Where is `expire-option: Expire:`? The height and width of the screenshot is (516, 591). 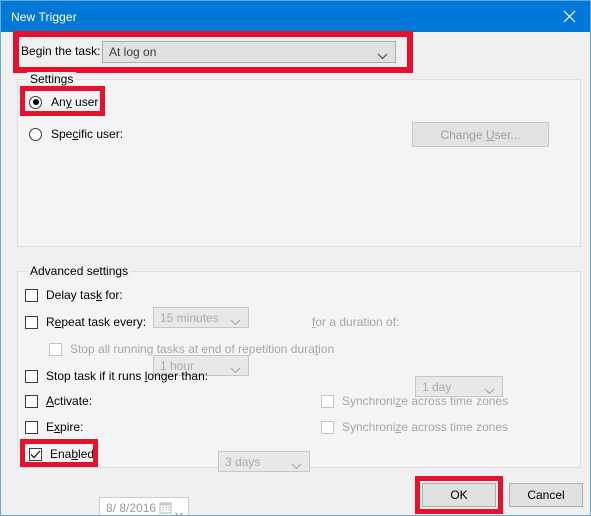 expire-option: Expire: is located at coordinates (54, 427).